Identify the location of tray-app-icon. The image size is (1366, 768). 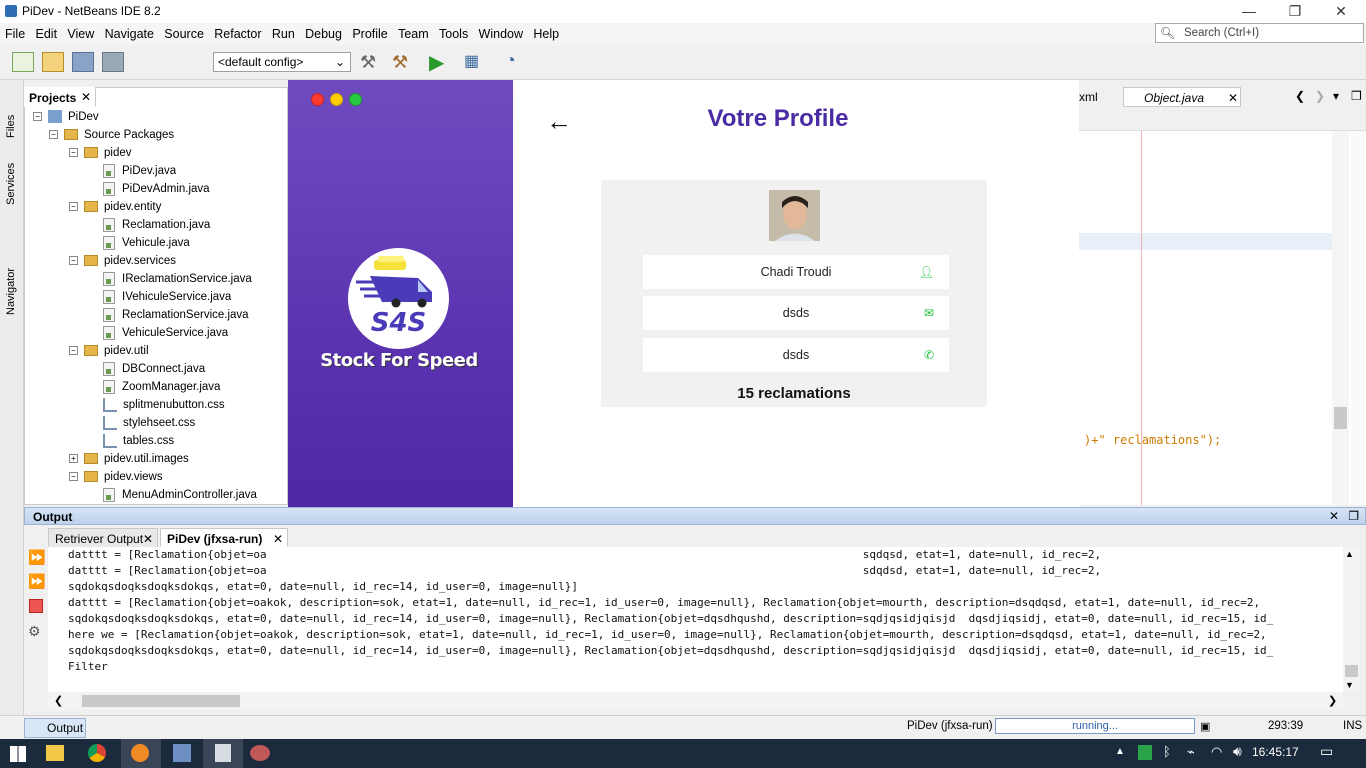
(1145, 752).